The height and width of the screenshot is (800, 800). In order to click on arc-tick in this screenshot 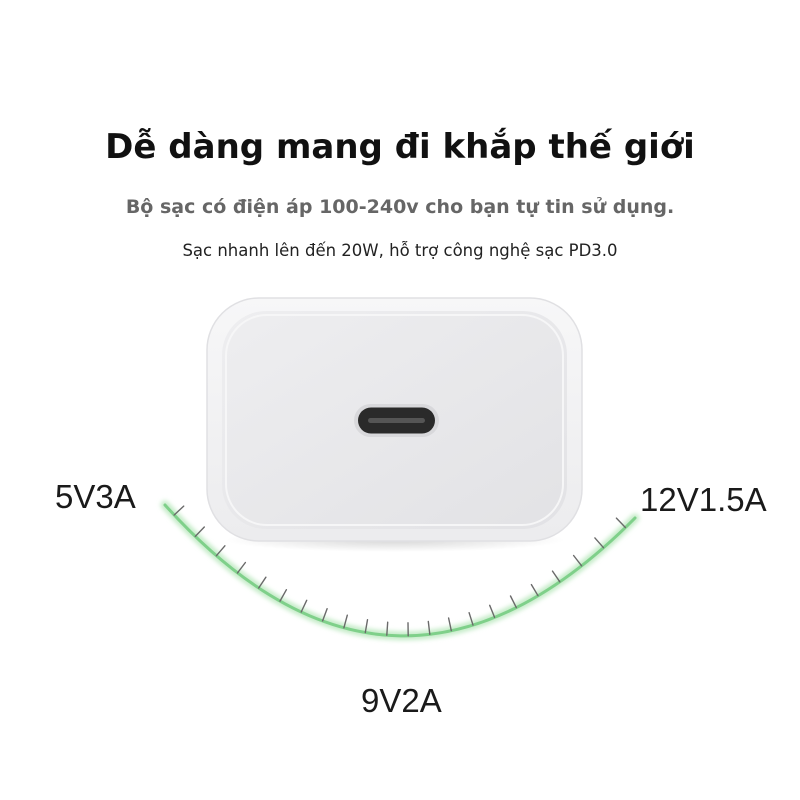, I will do `click(387, 628)`.